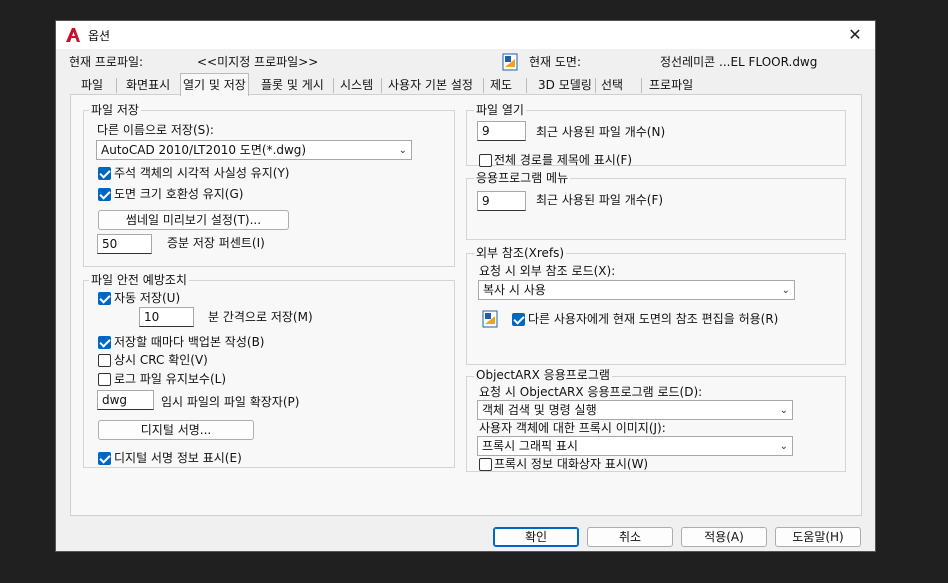  What do you see at coordinates (572, 428) in the screenshot?
I see `proxy-images-label: 사용자 객체에 대한 프록시 이미지(J):` at bounding box center [572, 428].